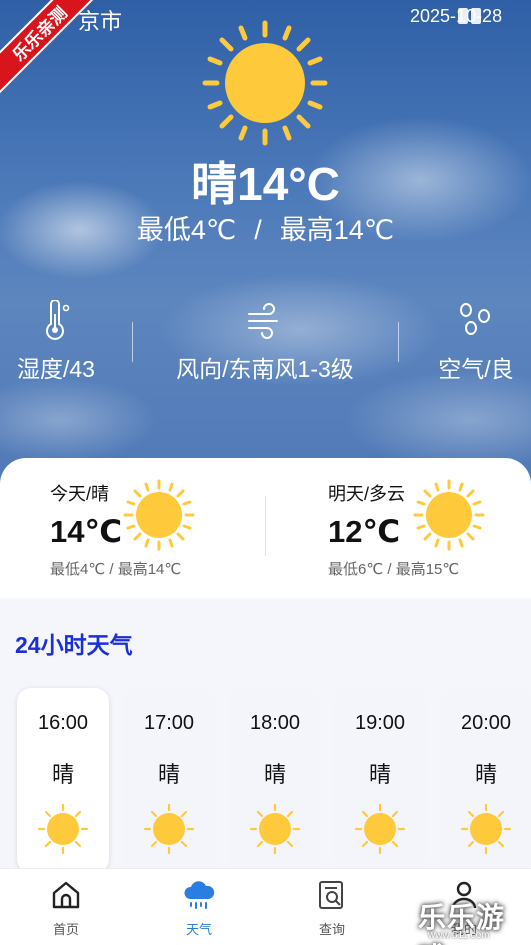 Image resolution: width=531 pixels, height=945 pixels. I want to click on hourly-card: 17:00 晴, so click(169, 780).